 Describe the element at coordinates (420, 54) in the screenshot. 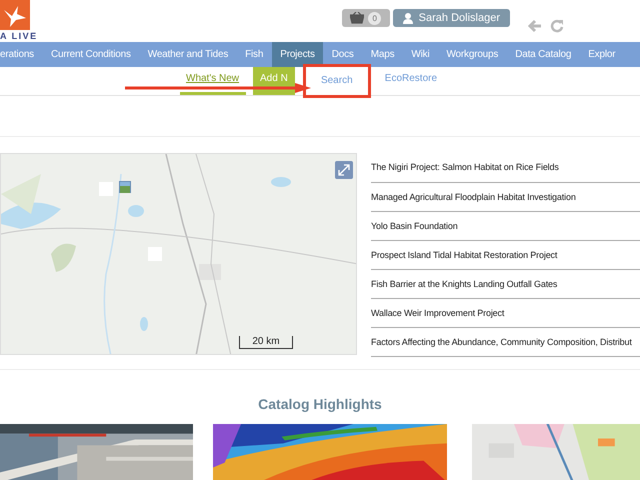

I see `nav-tab: Wiki` at that location.